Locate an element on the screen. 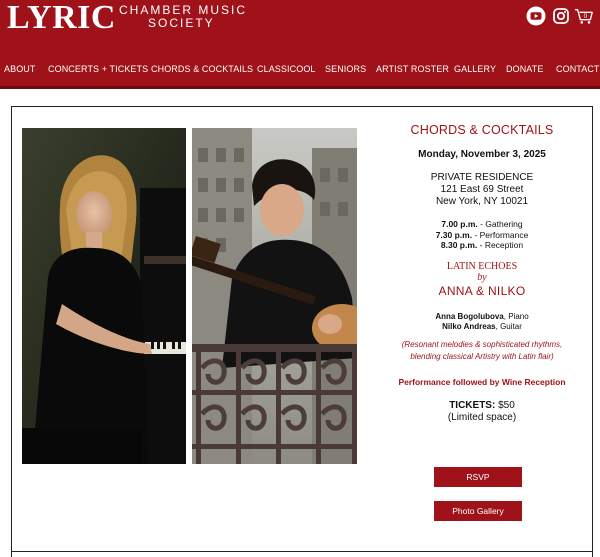 The width and height of the screenshot is (600, 557). schedule-item: 7.00 p.m. - Gathering is located at coordinates (482, 224).